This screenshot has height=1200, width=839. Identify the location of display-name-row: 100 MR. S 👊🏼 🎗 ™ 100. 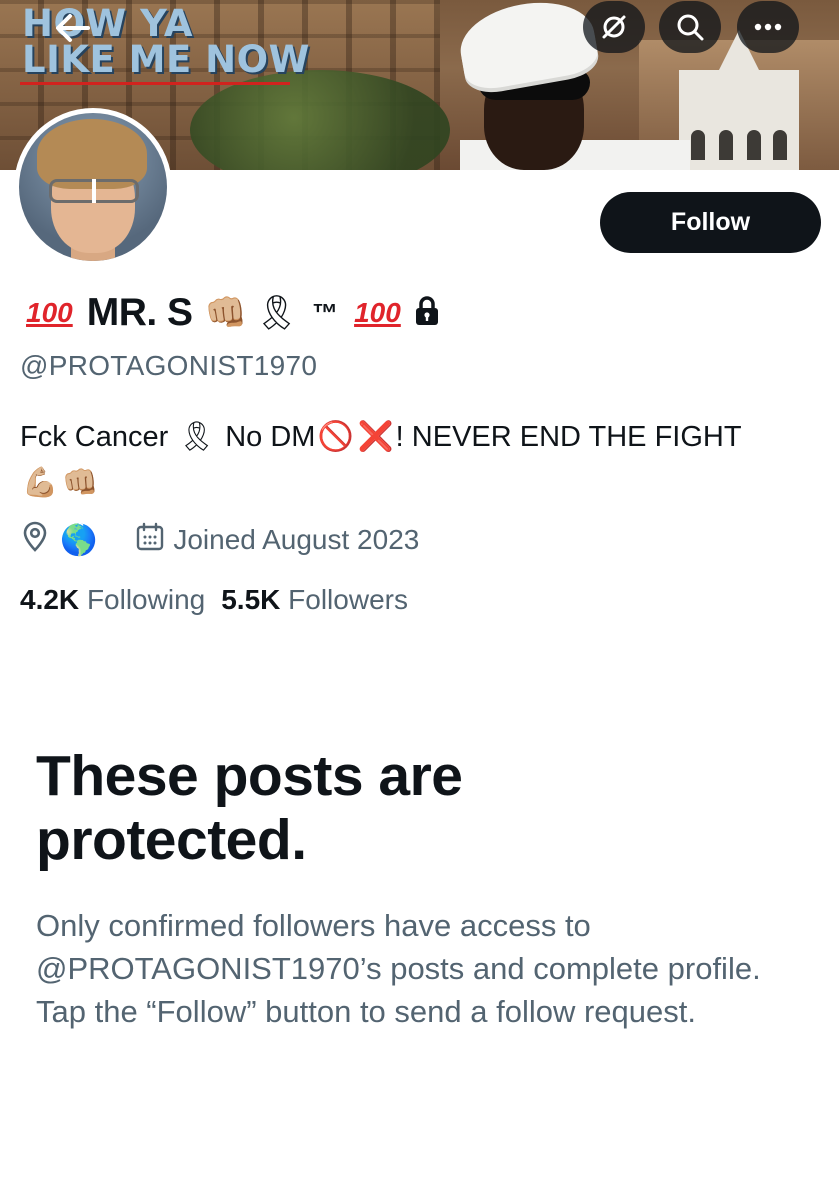
(230, 313).